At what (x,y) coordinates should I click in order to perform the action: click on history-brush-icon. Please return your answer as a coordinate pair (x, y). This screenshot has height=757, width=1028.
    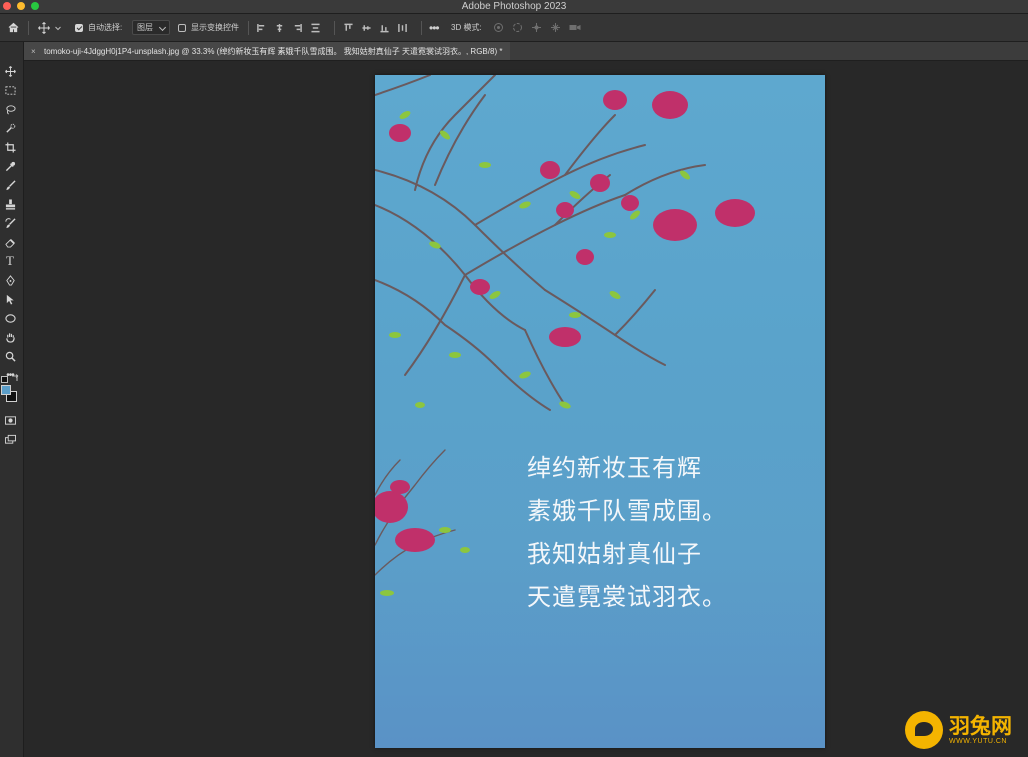
    Looking at the image, I should click on (10, 222).